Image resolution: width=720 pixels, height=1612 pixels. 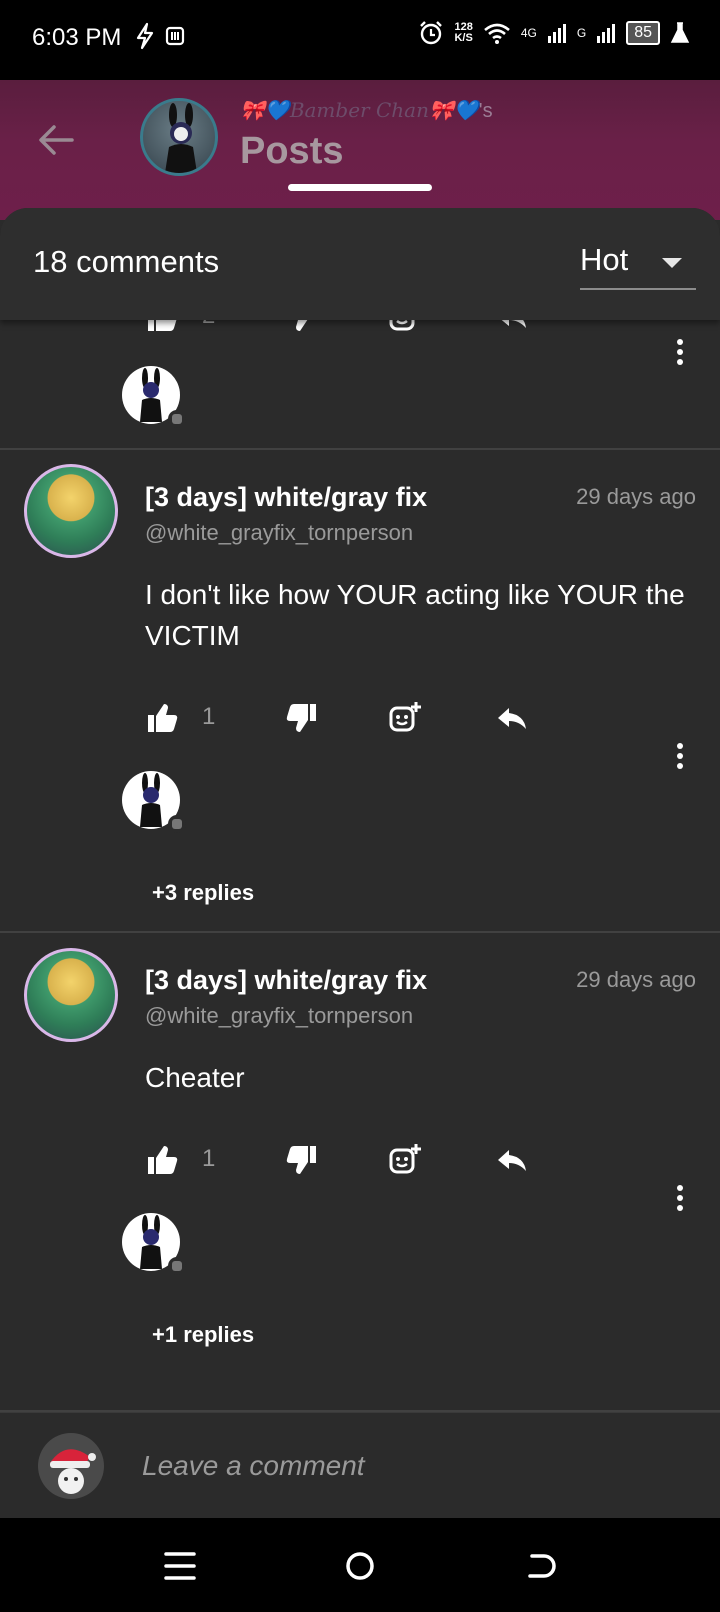 I want to click on chevron-down-icon, so click(x=672, y=263).